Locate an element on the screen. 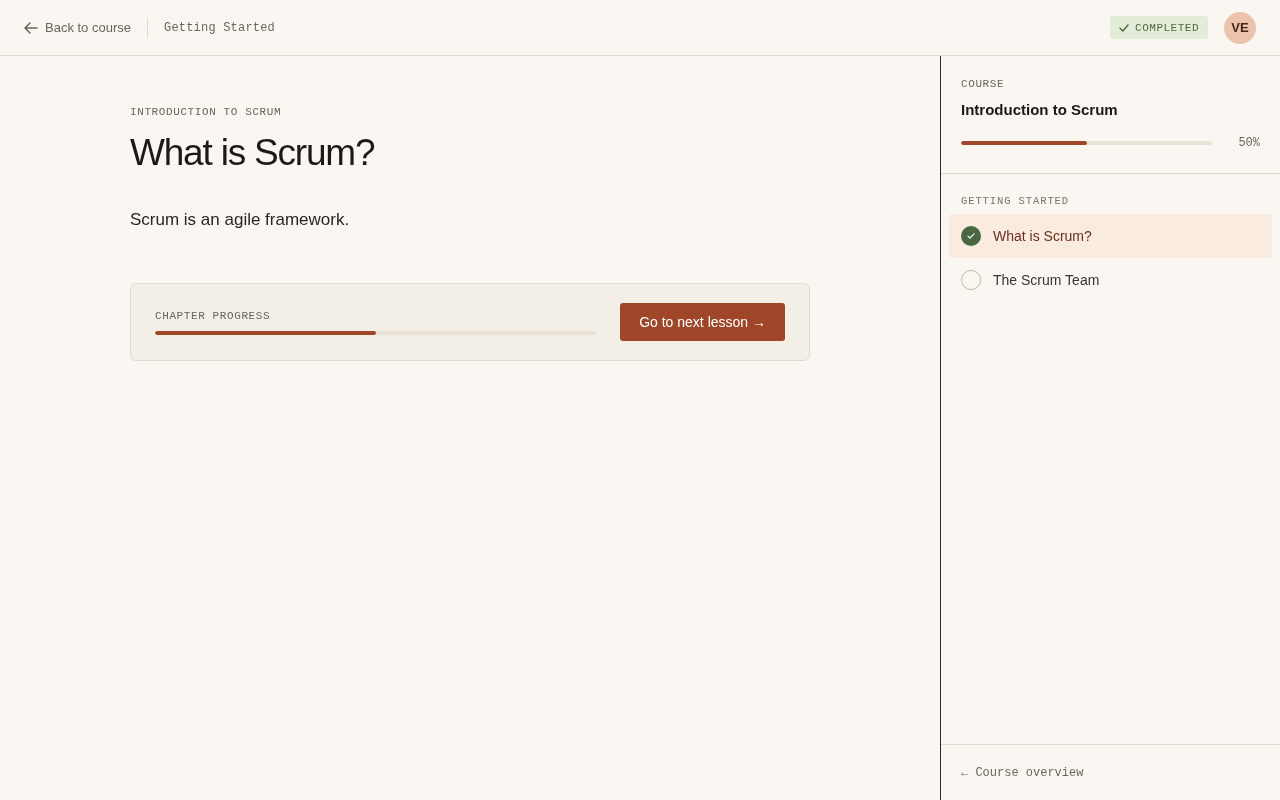 Image resolution: width=1280 pixels, height=800 pixels. arrow-left-icon is located at coordinates (31, 27).